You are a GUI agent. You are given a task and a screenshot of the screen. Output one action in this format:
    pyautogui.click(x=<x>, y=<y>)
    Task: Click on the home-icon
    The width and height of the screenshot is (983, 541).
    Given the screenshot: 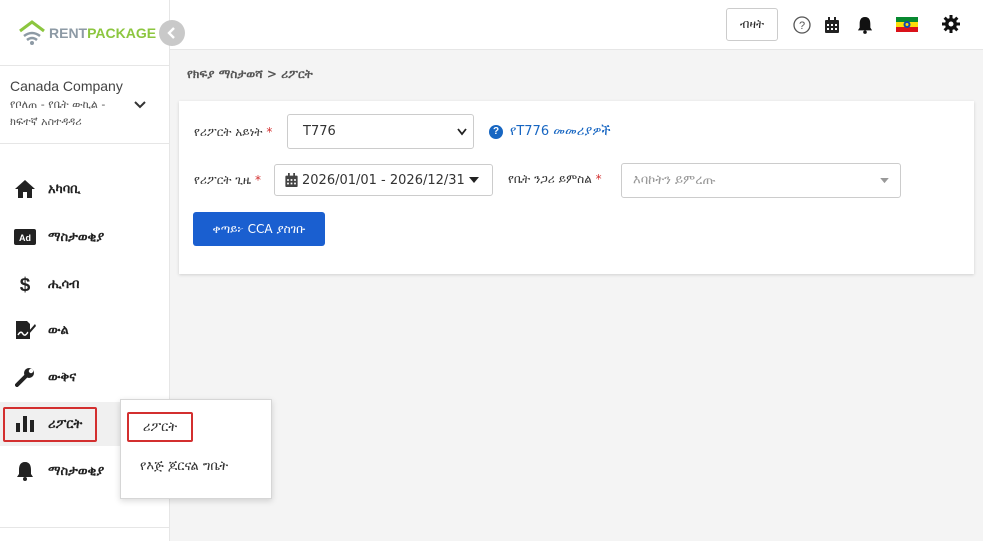 What is the action you would take?
    pyautogui.click(x=25, y=189)
    